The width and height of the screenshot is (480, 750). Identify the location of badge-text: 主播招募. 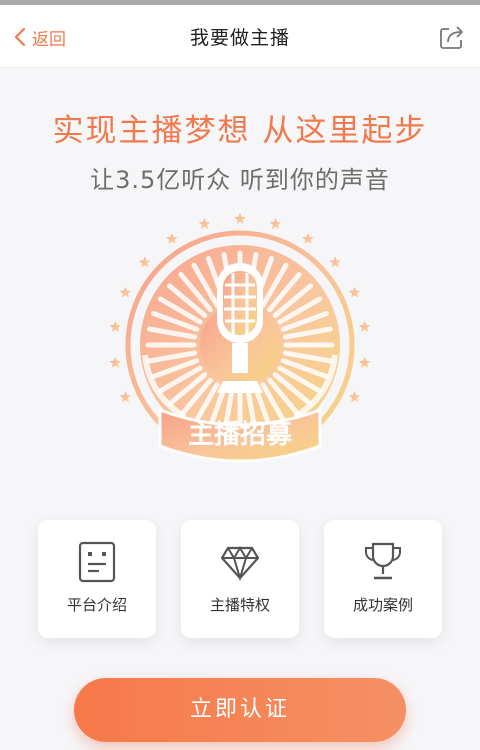
(240, 435).